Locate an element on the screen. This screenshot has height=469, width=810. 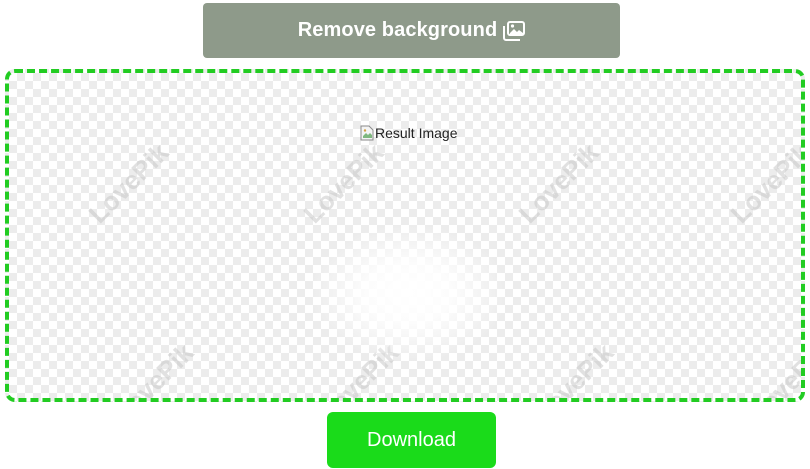
remove-background-label: Remove background is located at coordinates (397, 30).